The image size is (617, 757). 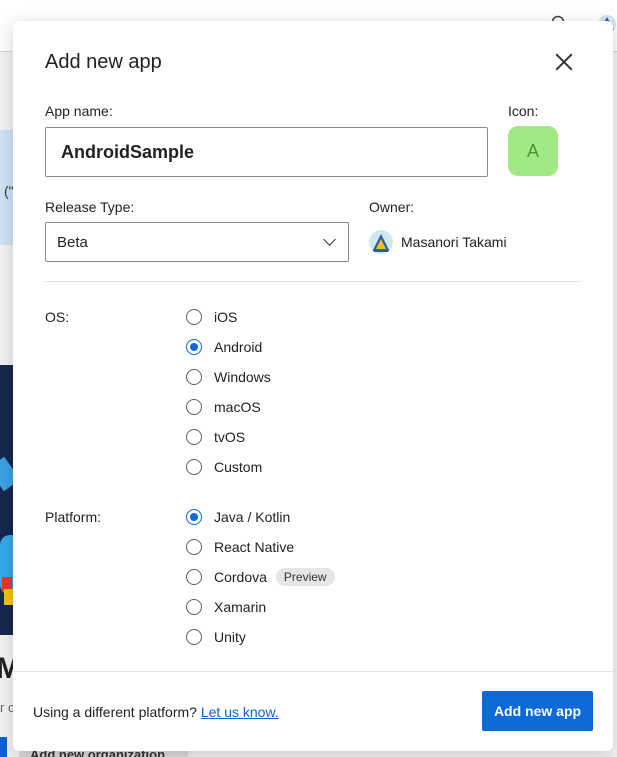 I want to click on platform-option-label: Java / Kotlin, so click(x=252, y=517).